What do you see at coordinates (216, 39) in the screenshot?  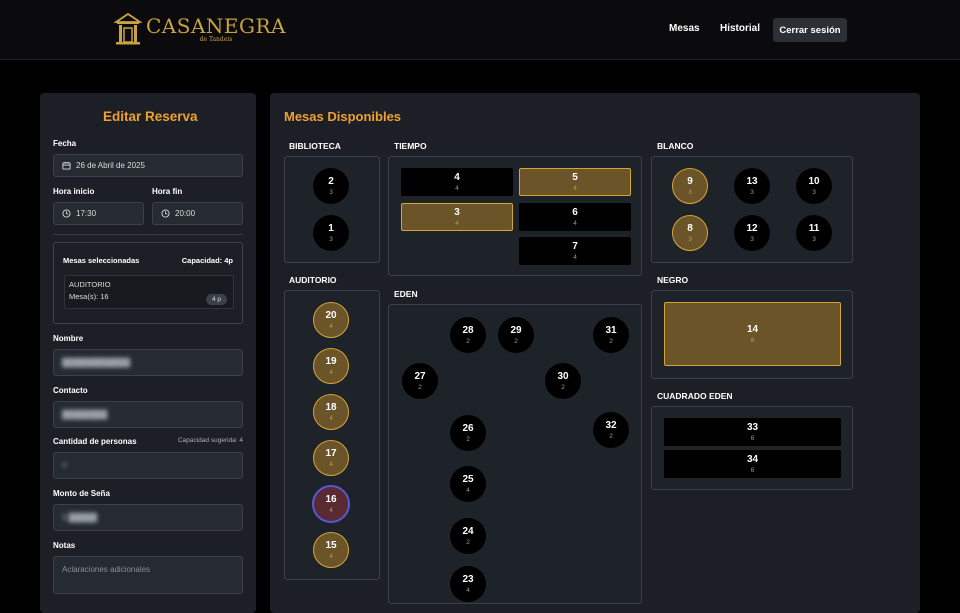 I see `brand-subtitle: de Tandeis` at bounding box center [216, 39].